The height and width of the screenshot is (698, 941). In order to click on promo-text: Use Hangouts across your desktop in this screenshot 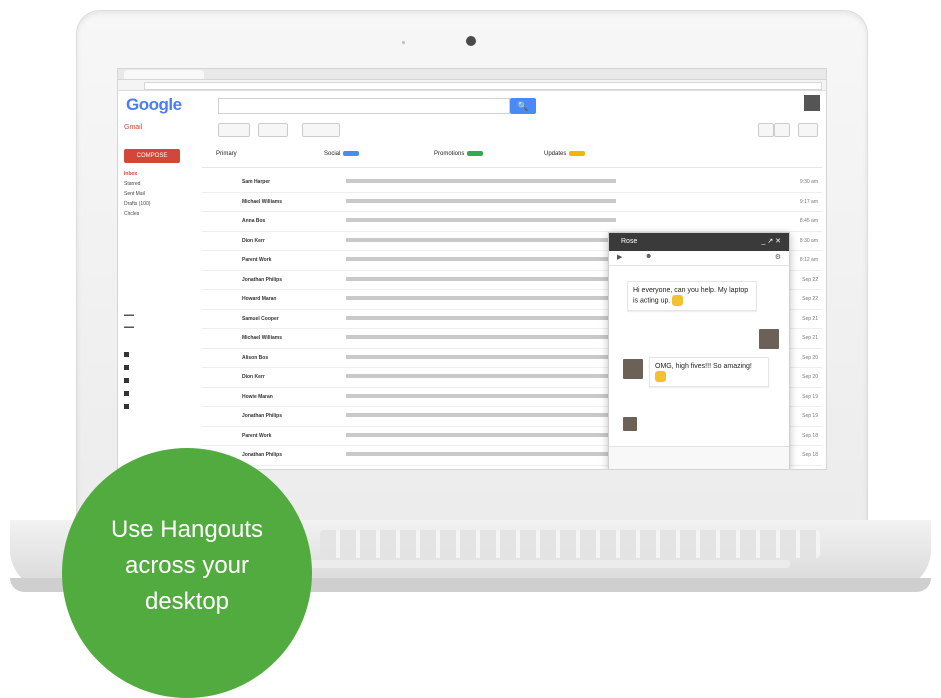, I will do `click(187, 566)`.